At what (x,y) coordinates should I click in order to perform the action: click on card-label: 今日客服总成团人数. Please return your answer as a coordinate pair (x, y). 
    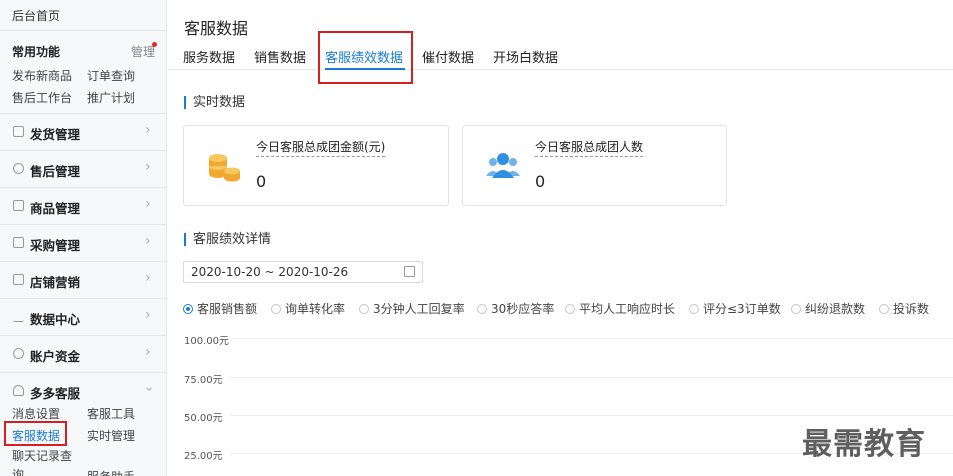
    Looking at the image, I should click on (589, 147).